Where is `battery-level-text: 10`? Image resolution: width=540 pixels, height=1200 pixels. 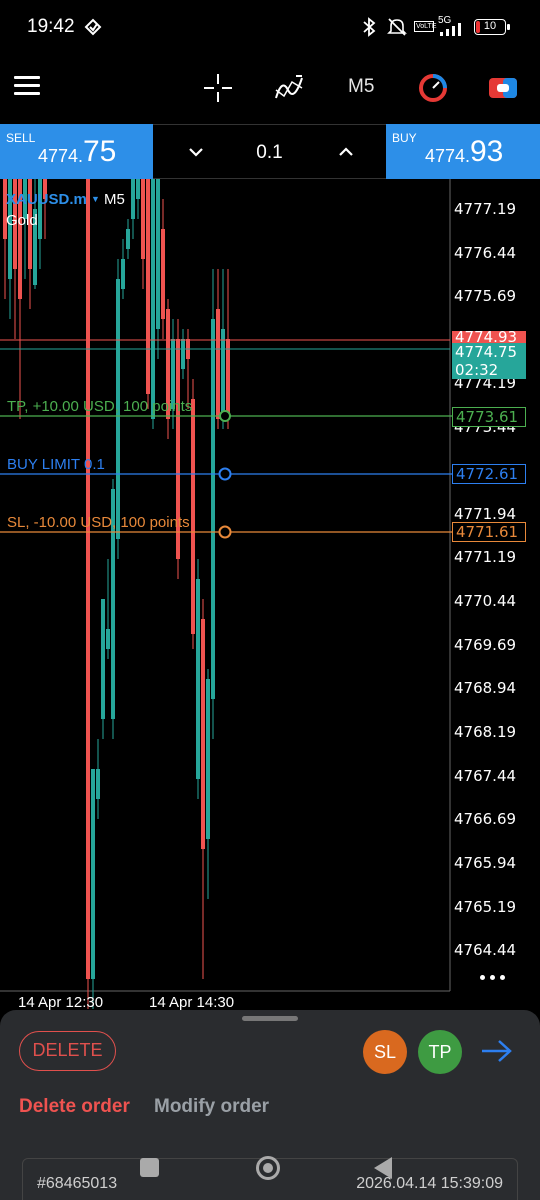 battery-level-text: 10 is located at coordinates (490, 26).